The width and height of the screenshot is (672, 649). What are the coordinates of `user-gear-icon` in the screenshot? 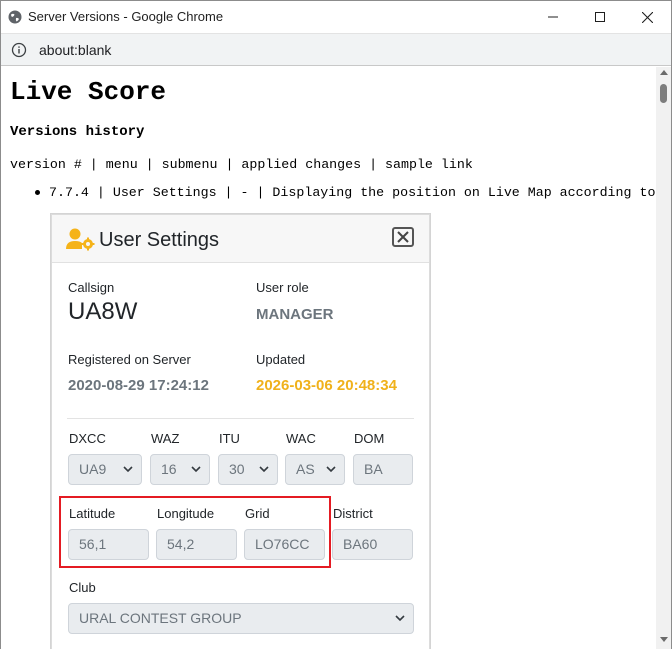 It's located at (80, 239).